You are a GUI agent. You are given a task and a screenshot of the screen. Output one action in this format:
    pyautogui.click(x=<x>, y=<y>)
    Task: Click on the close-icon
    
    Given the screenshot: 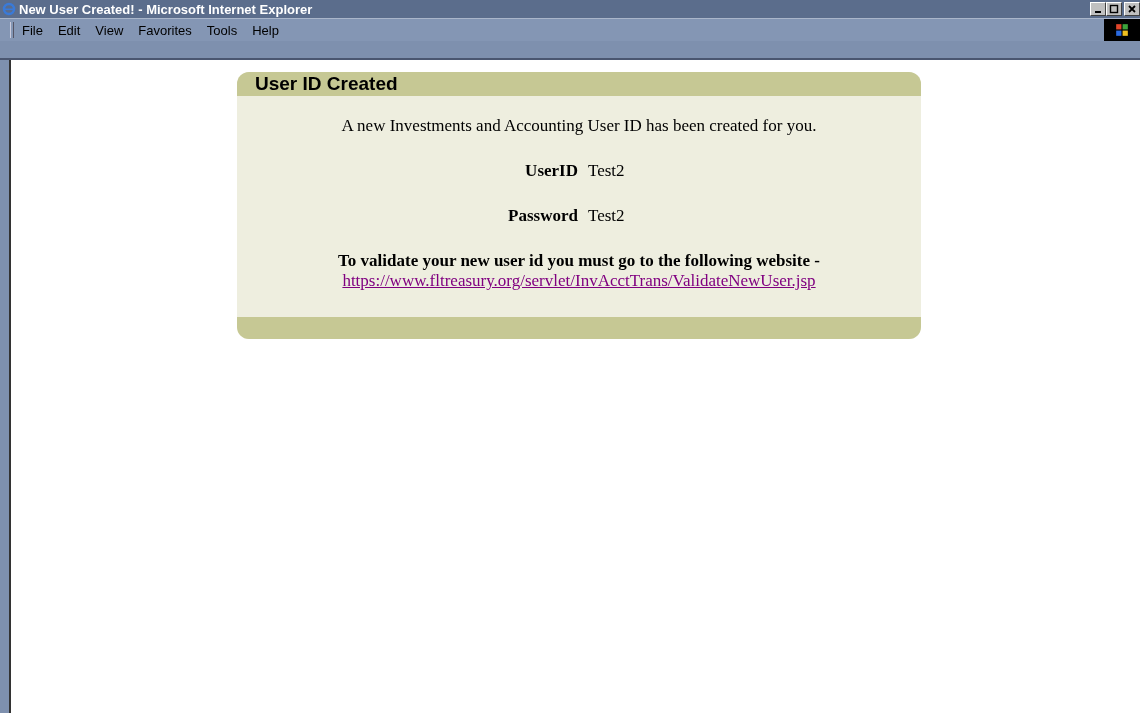 What is the action you would take?
    pyautogui.click(x=1132, y=9)
    